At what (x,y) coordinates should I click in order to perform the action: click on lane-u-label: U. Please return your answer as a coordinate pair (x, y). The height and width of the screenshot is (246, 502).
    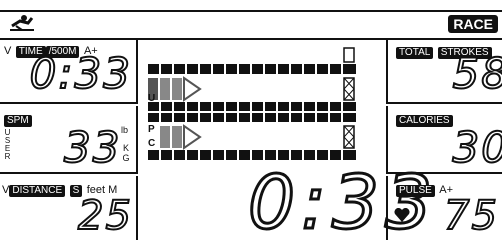
    Looking at the image, I should click on (152, 98).